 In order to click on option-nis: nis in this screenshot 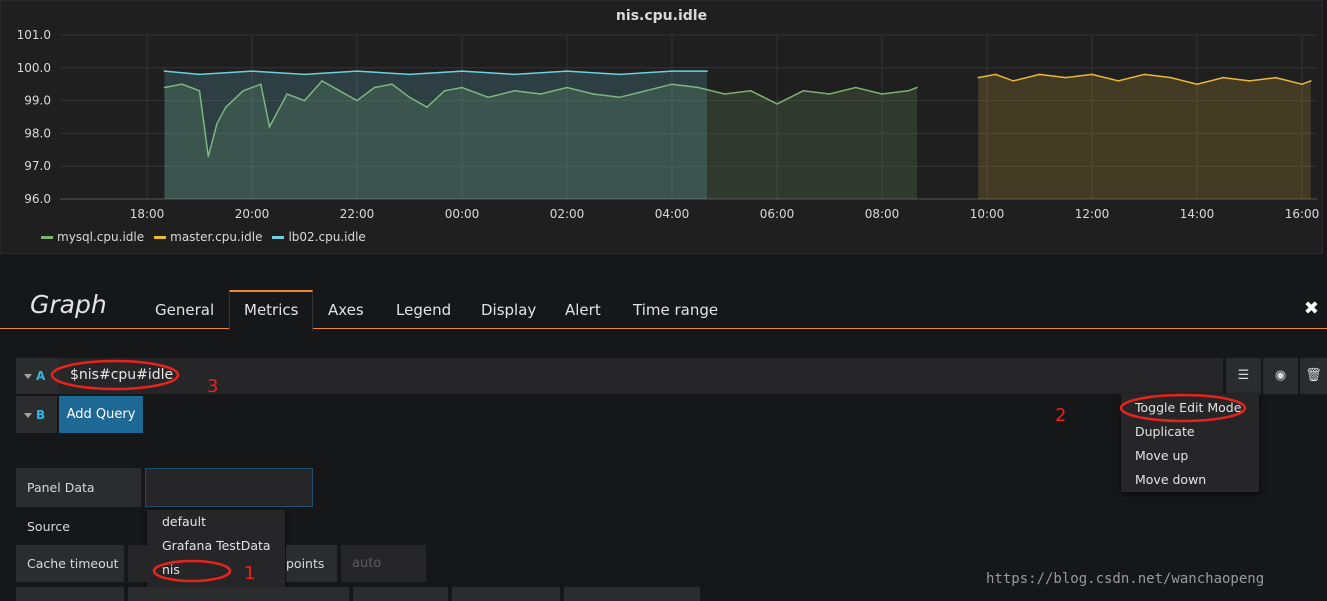, I will do `click(171, 569)`.